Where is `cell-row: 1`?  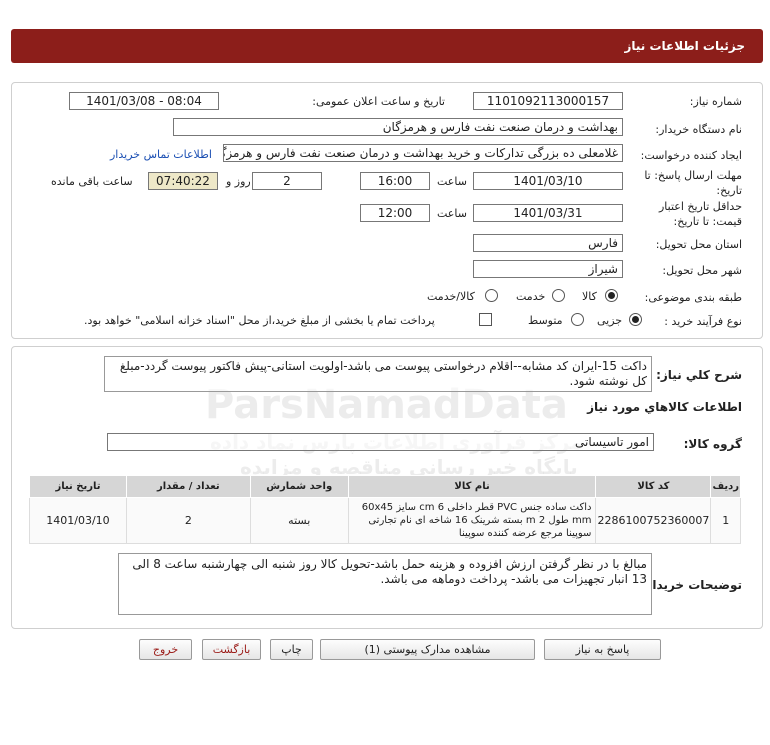 cell-row: 1 is located at coordinates (725, 520).